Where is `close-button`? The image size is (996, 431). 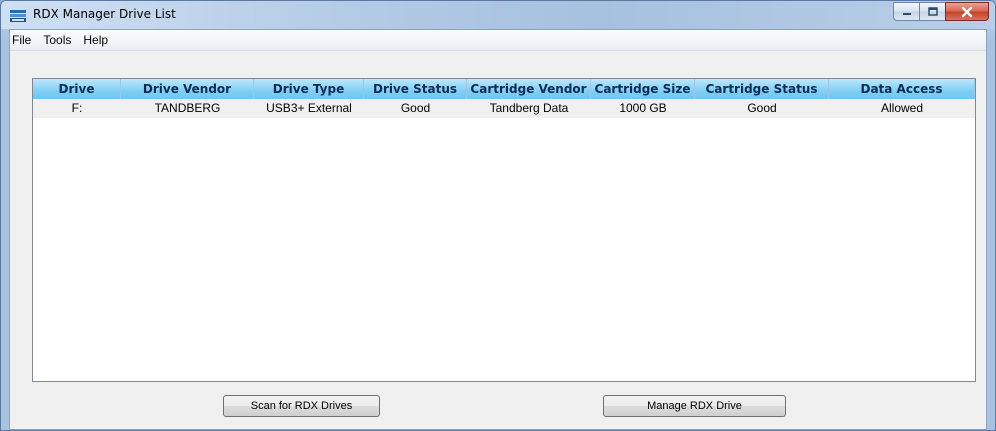 close-button is located at coordinates (967, 11).